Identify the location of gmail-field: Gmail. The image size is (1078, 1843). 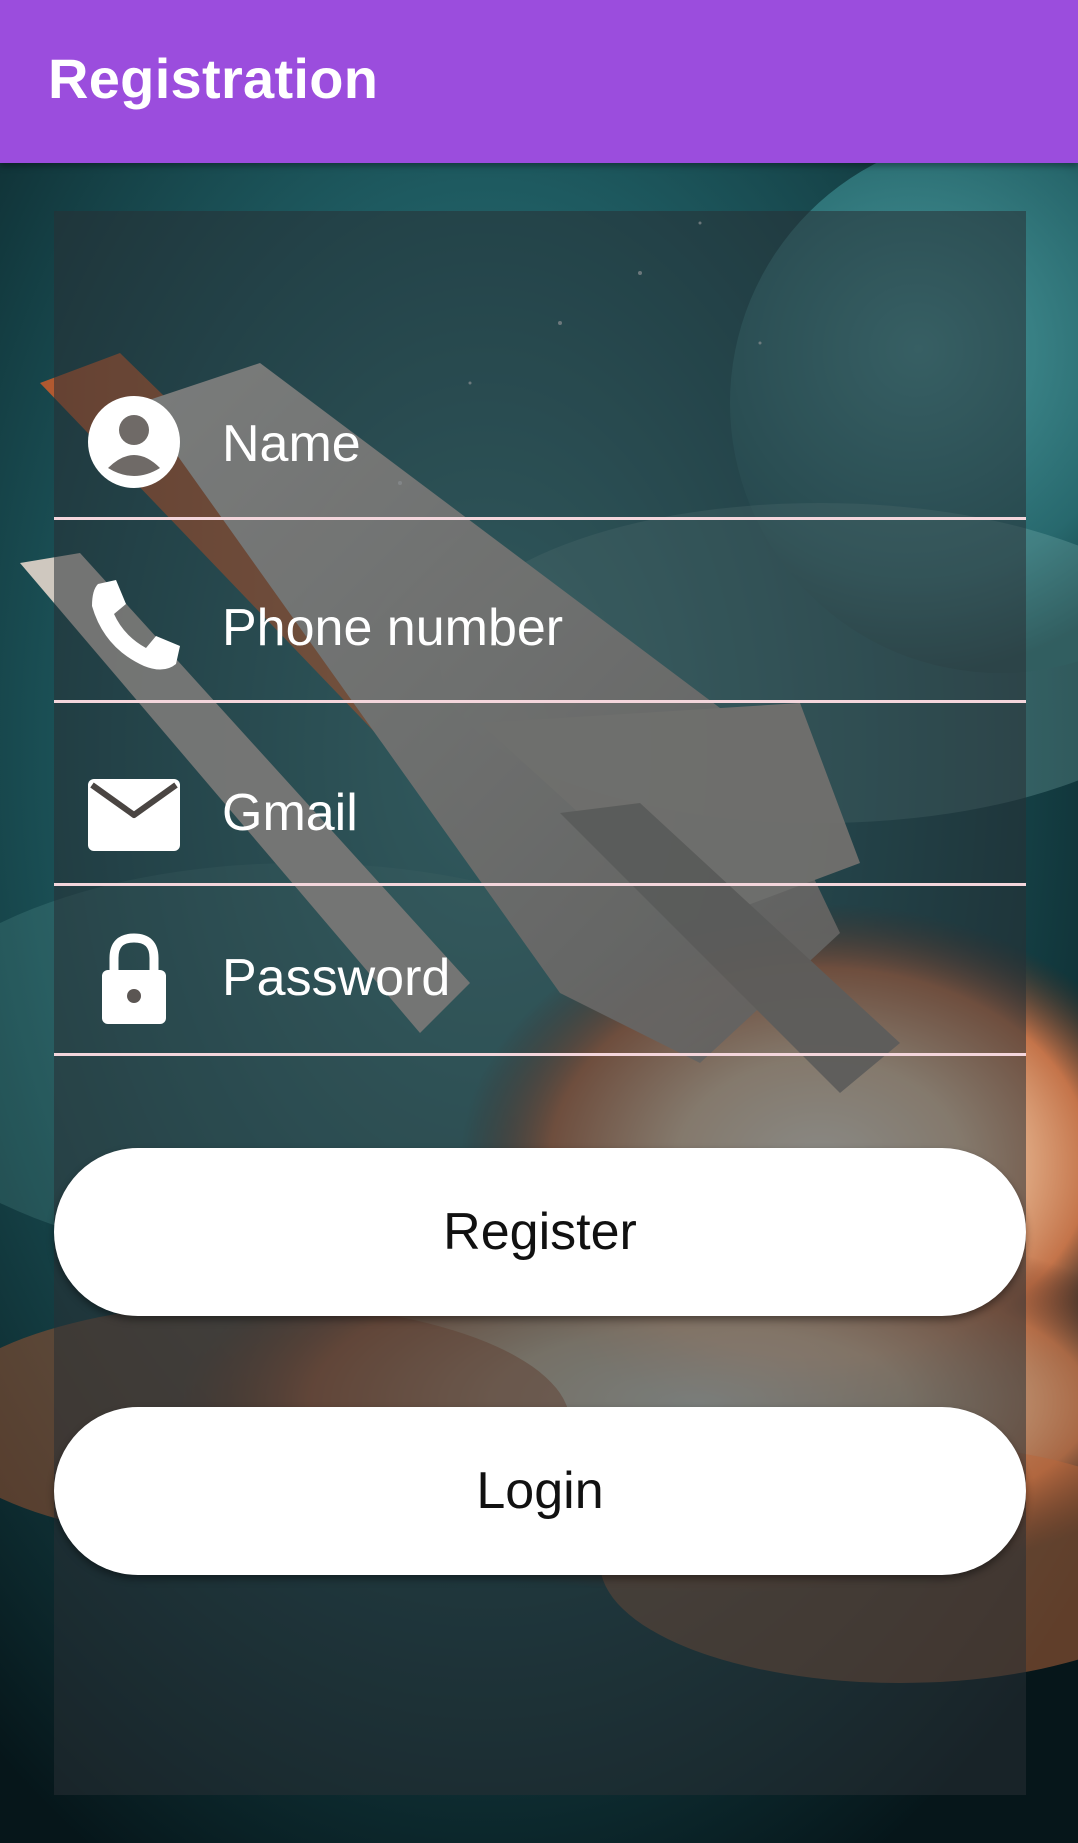
(540, 794).